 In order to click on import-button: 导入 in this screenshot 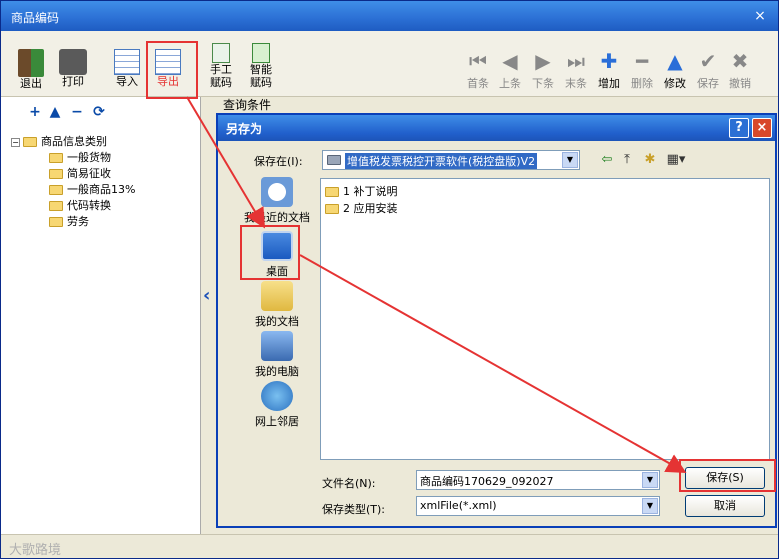, I will do `click(127, 70)`.